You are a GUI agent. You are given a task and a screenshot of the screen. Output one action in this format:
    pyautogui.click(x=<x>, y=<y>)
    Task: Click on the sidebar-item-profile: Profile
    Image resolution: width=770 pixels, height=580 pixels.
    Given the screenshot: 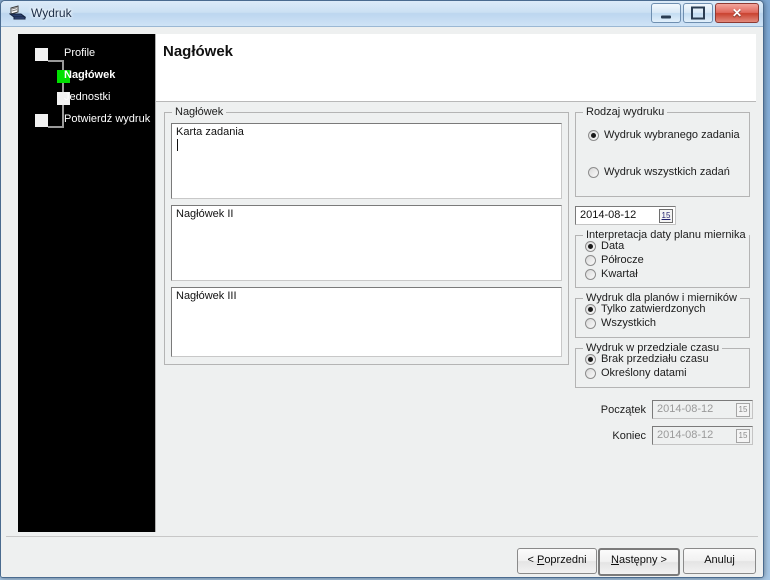 What is the action you would take?
    pyautogui.click(x=86, y=55)
    